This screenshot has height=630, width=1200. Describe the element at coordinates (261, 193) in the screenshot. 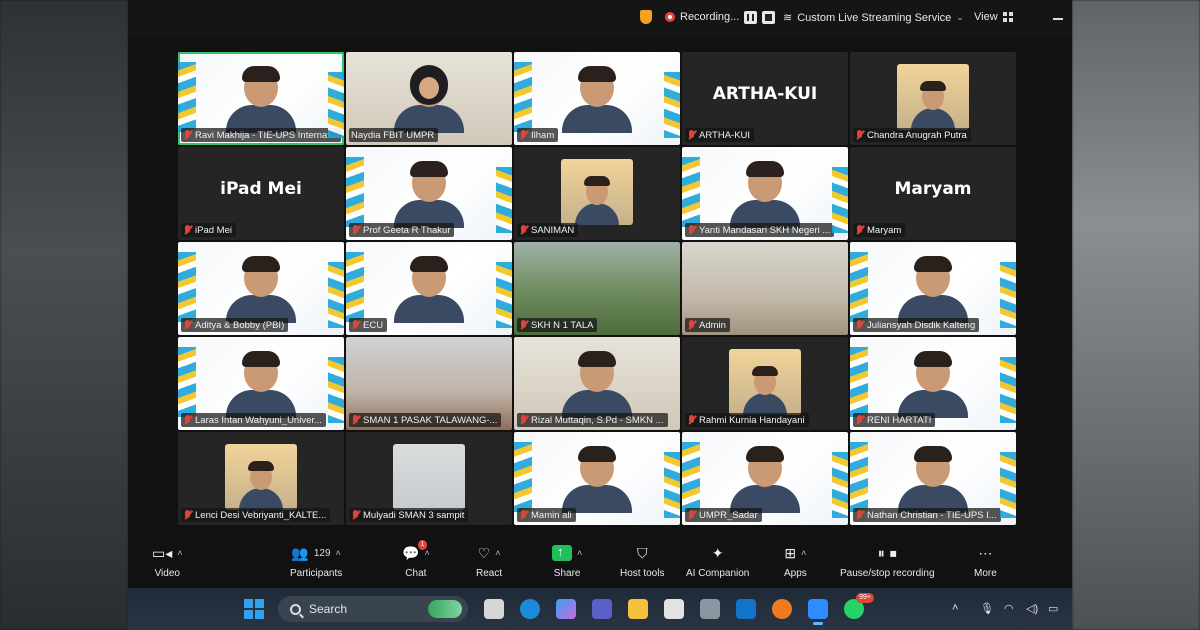

I see `participant-tile: iPad Mei iPad Mei` at that location.